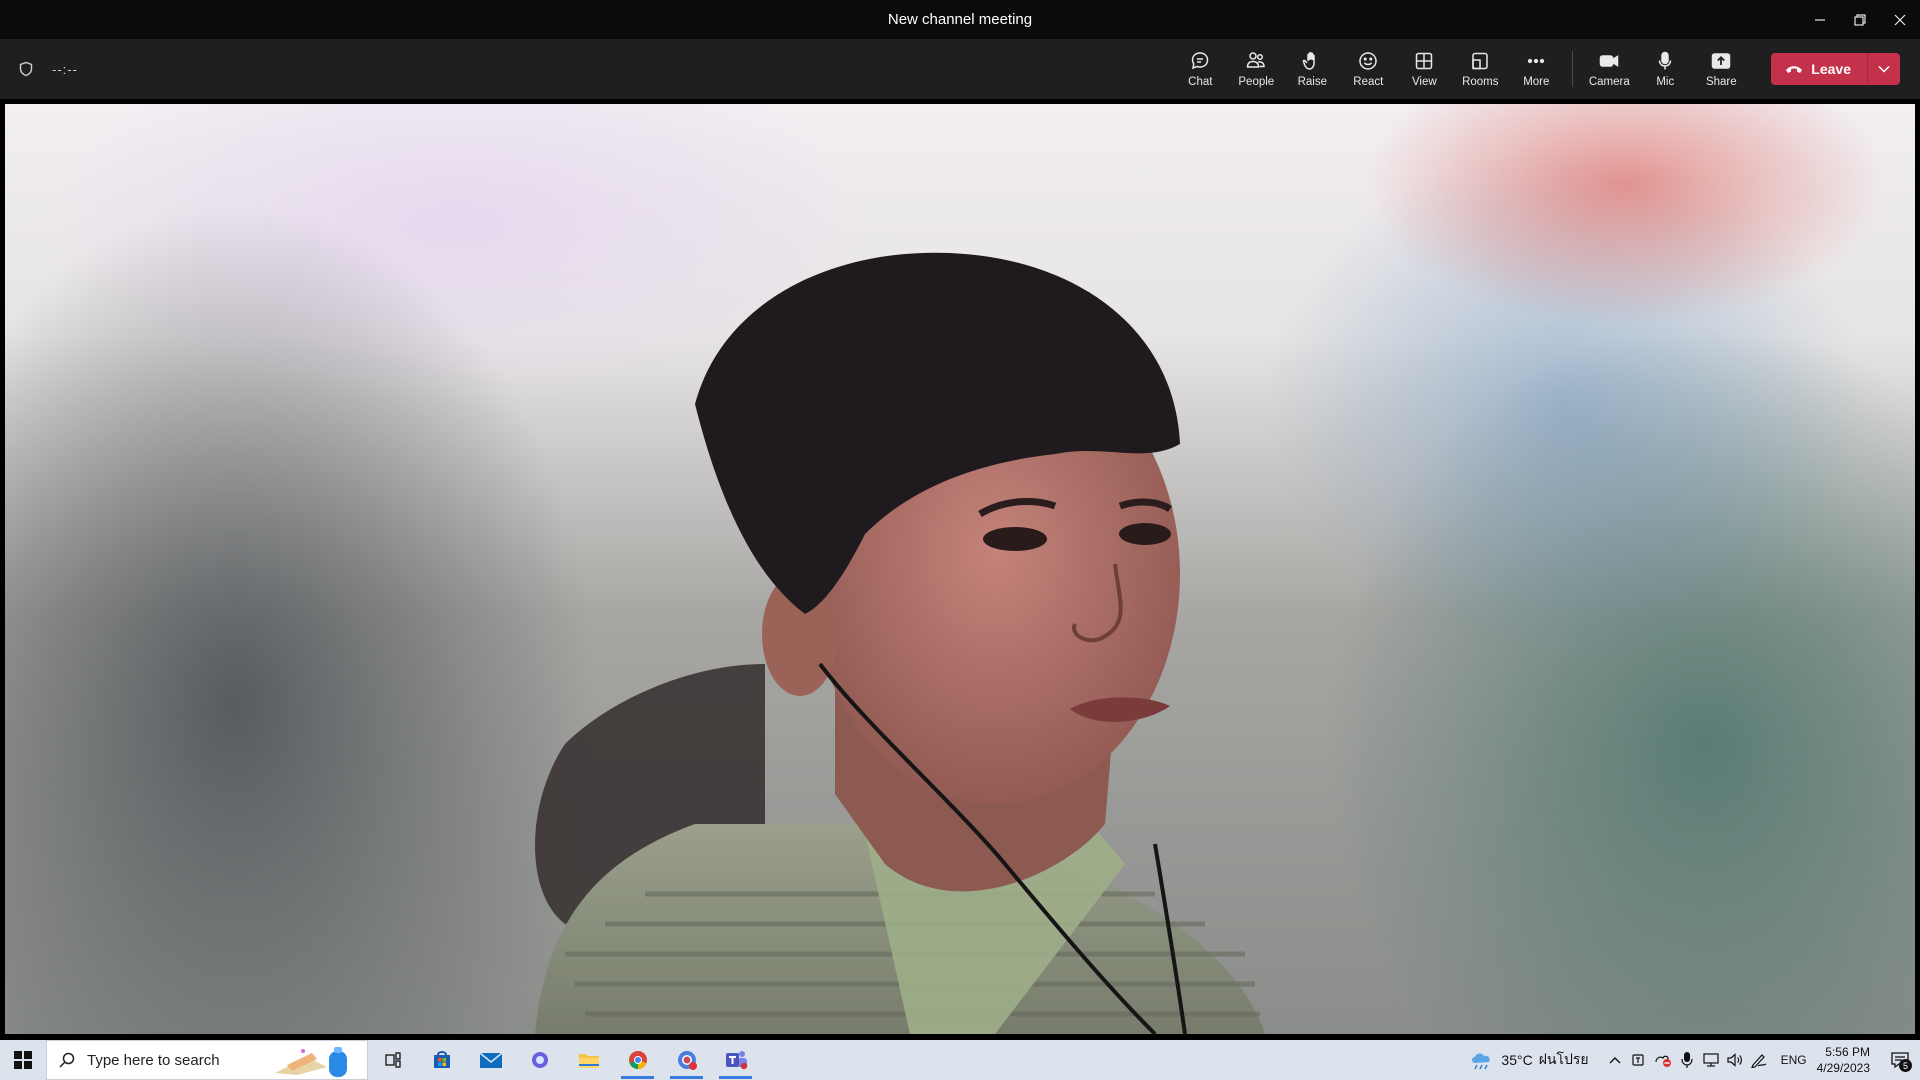 This screenshot has width=1920, height=1080. What do you see at coordinates (1368, 82) in the screenshot?
I see `react-label: React` at bounding box center [1368, 82].